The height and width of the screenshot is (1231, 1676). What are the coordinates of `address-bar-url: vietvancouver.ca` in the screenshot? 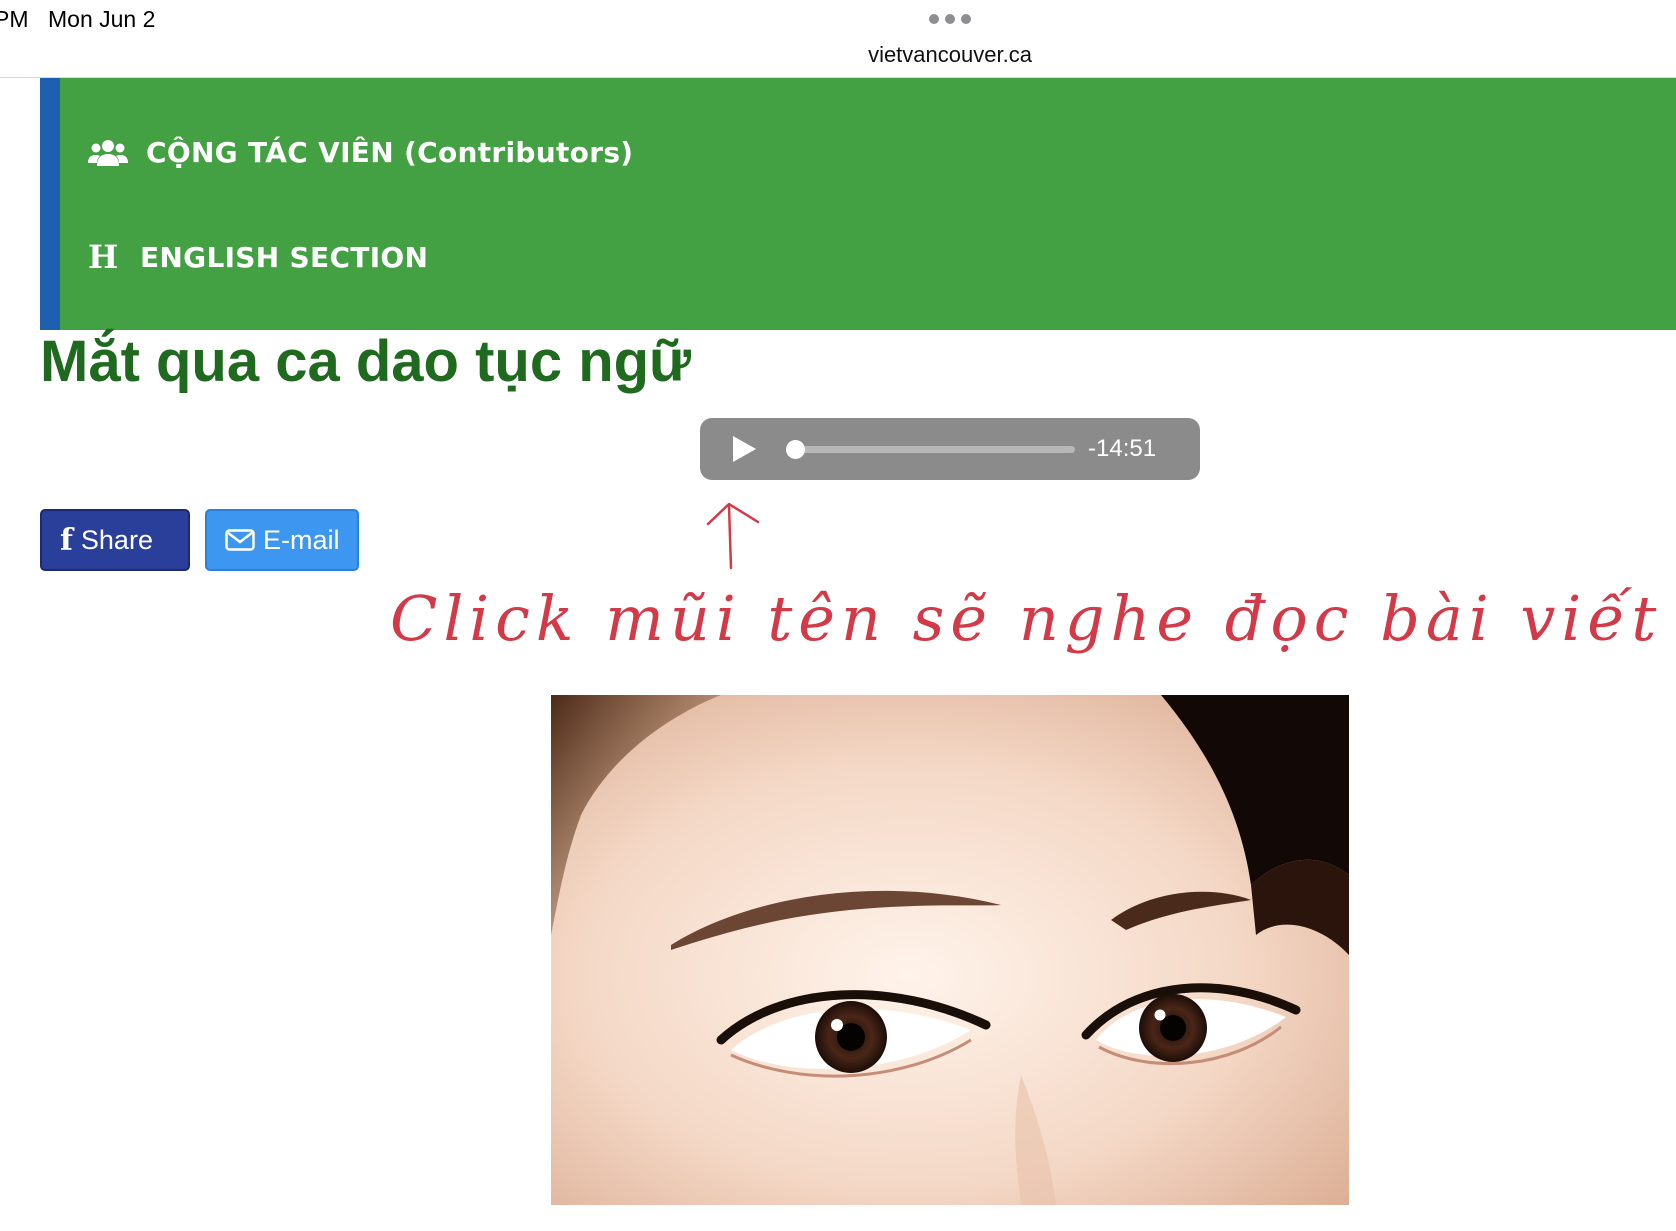 It's located at (838, 55).